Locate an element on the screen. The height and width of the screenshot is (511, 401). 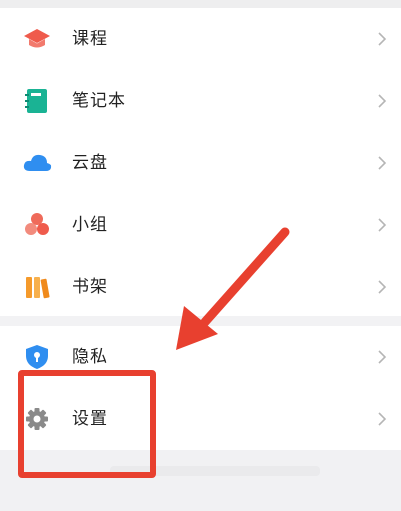
shield-icon is located at coordinates (37, 357).